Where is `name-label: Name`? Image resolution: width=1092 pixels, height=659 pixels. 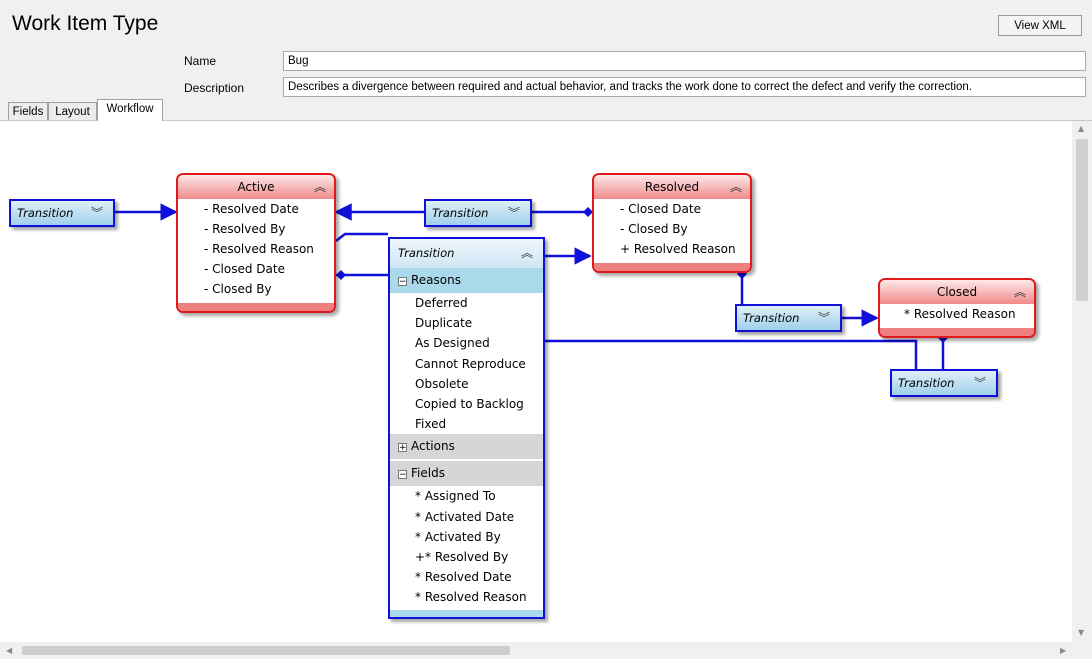
name-label: Name is located at coordinates (200, 61).